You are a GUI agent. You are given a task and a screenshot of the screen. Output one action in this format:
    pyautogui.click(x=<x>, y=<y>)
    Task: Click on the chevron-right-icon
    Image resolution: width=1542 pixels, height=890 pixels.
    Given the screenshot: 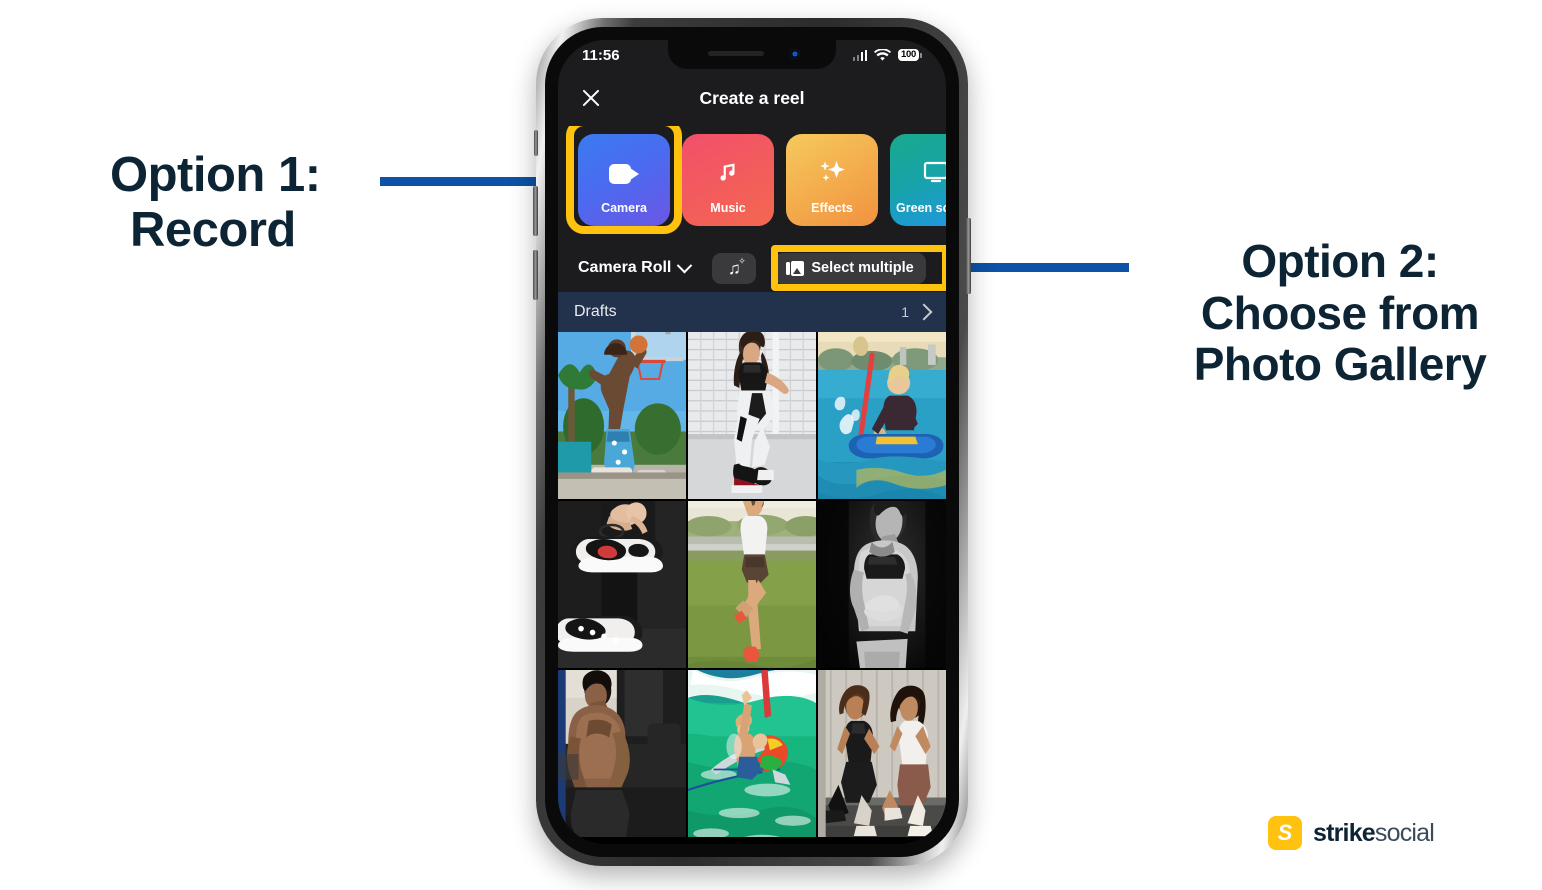 What is the action you would take?
    pyautogui.click(x=924, y=312)
    